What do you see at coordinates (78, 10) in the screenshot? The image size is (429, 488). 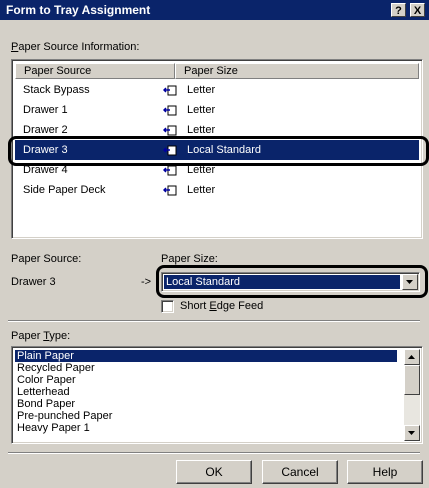 I see `window-title: Form to Tray Assignment` at bounding box center [78, 10].